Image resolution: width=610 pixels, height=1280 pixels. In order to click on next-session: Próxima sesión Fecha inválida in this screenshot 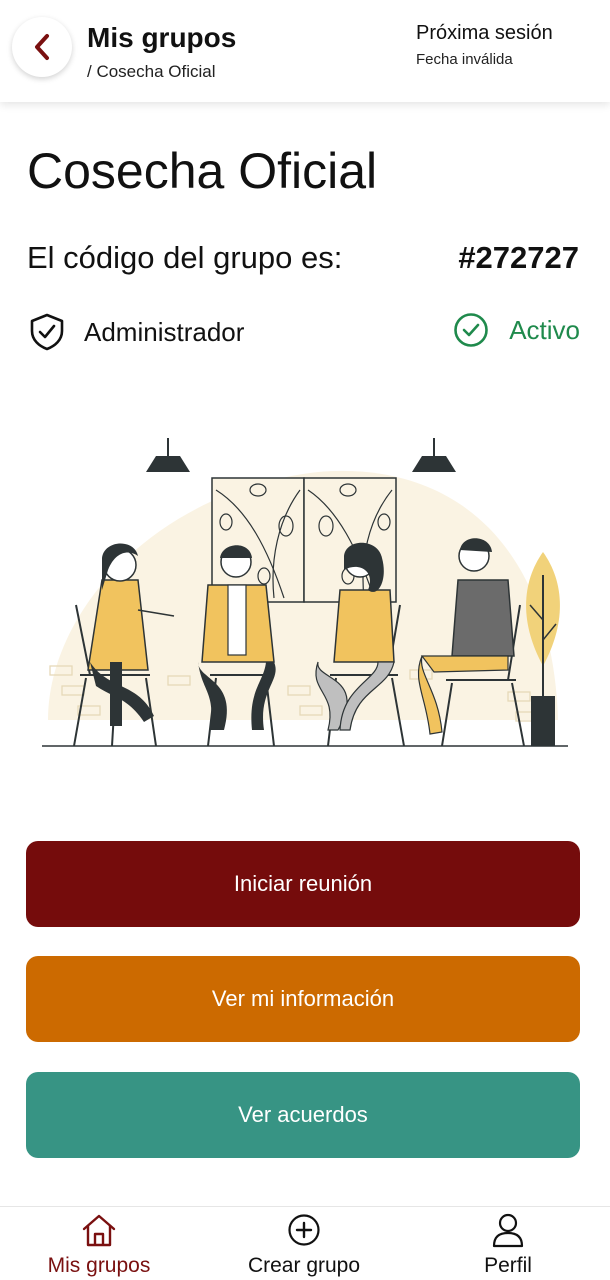, I will do `click(496, 45)`.